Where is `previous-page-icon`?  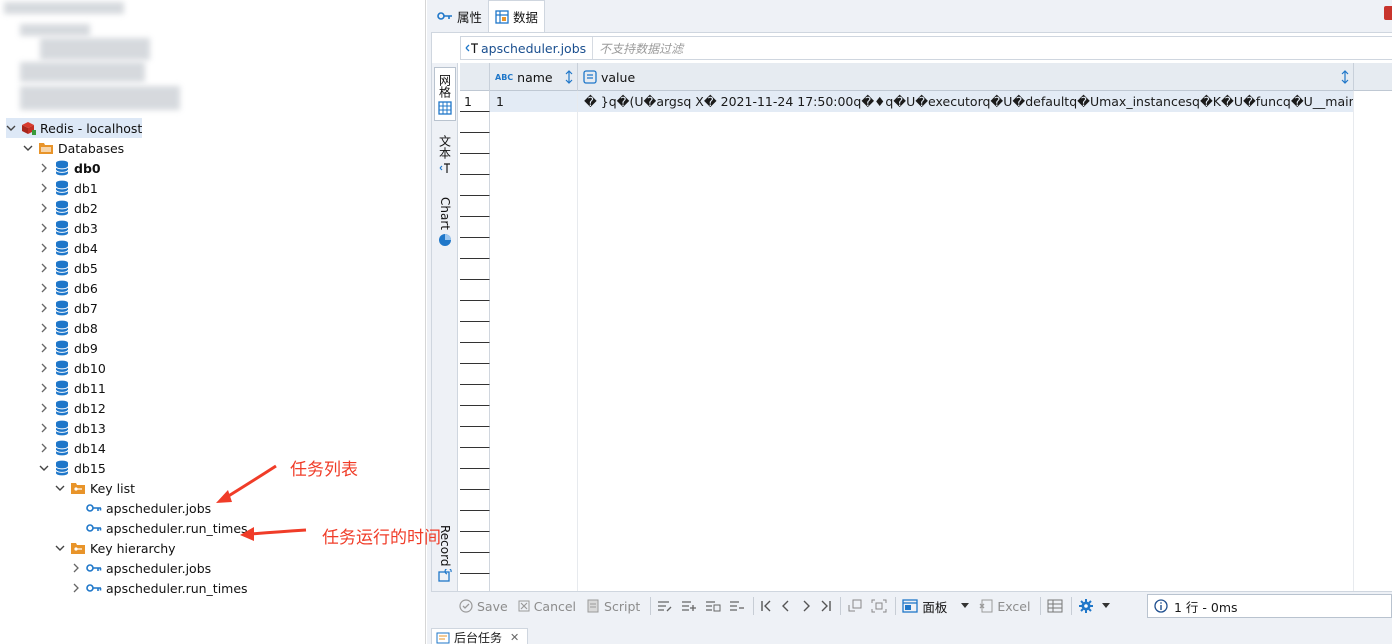 previous-page-icon is located at coordinates (786, 606).